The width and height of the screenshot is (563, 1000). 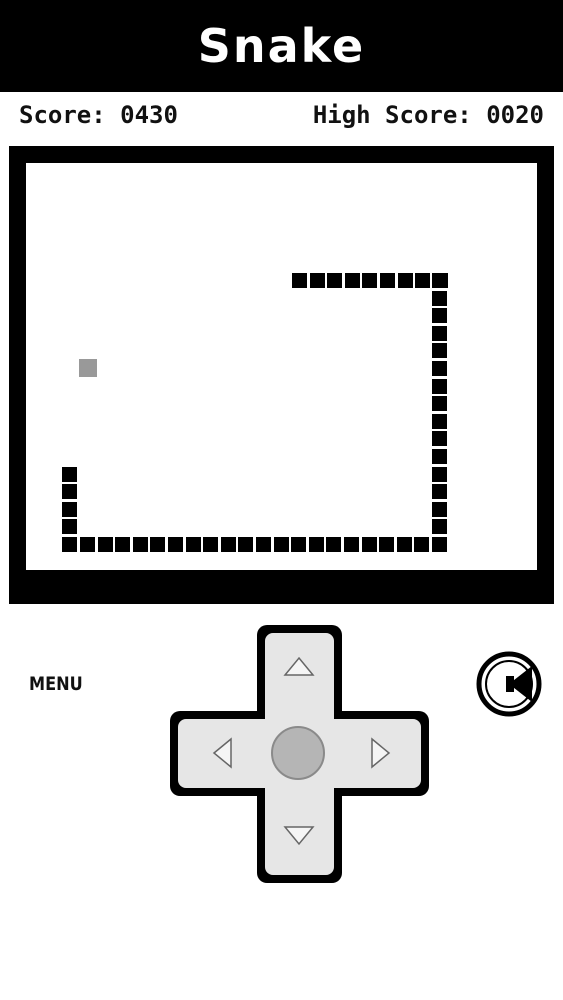 I want to click on speaker-icon, so click(x=509, y=684).